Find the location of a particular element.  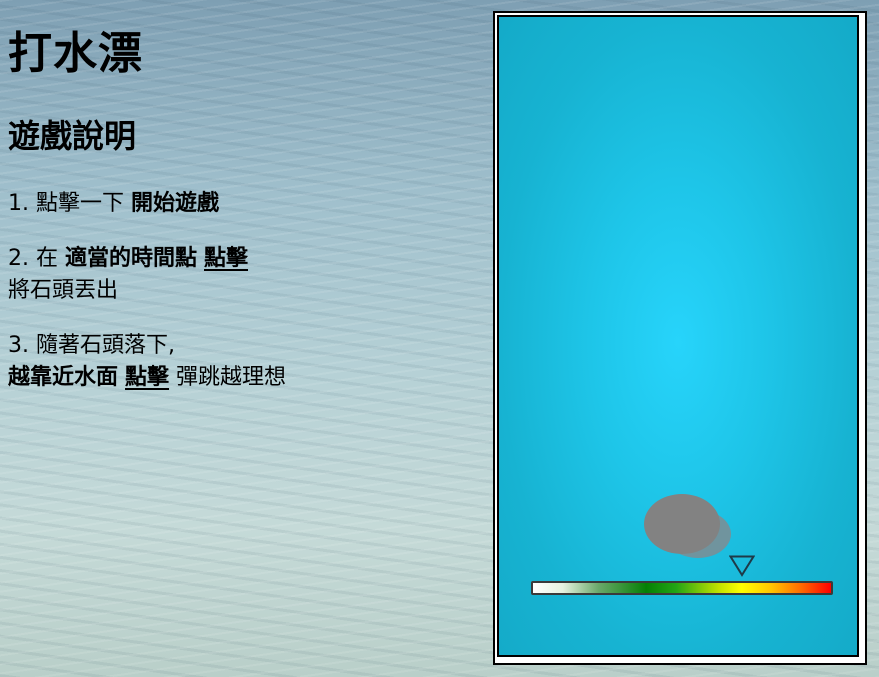

page-title: 打水漂 is located at coordinates (75, 53).